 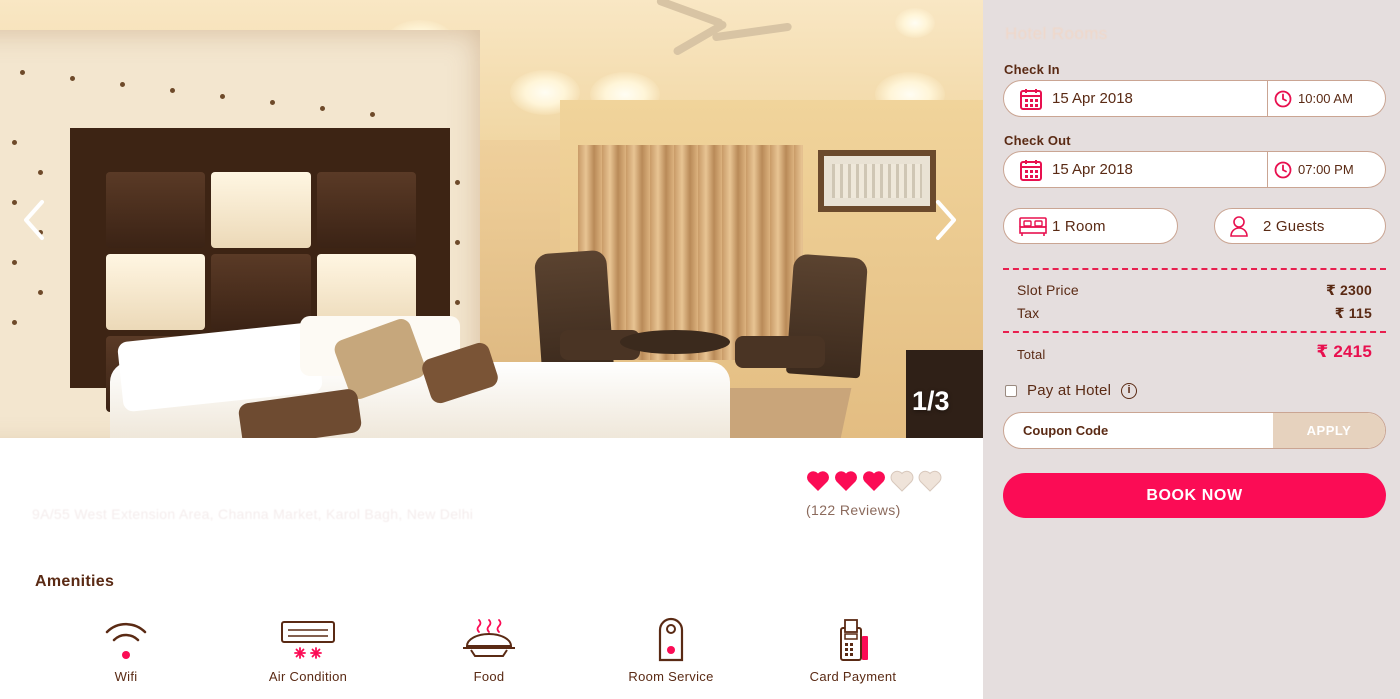 I want to click on pay-at-hotel-row: Pay at Hotel i, so click(x=1071, y=390).